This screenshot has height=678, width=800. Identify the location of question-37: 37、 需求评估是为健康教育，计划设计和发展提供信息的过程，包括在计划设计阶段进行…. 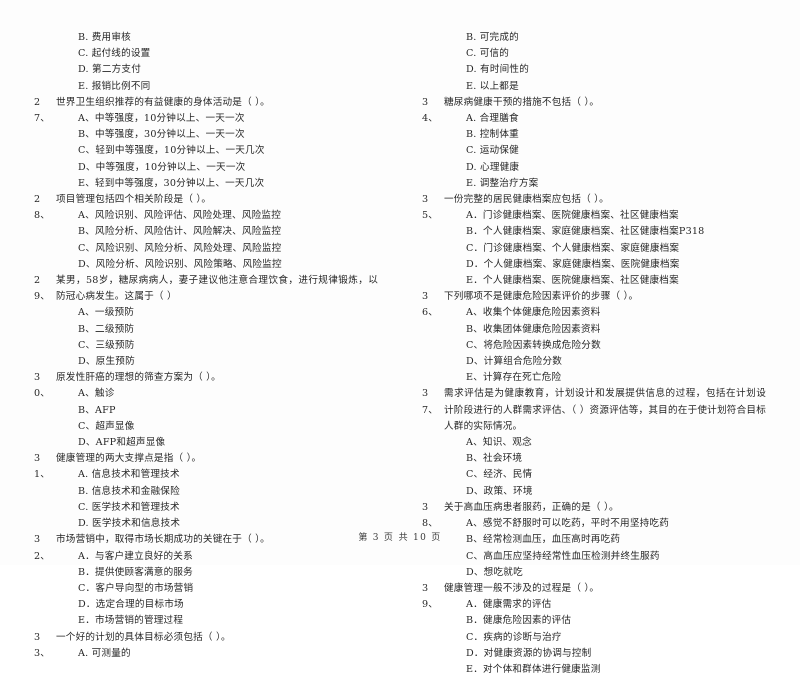
(594, 442).